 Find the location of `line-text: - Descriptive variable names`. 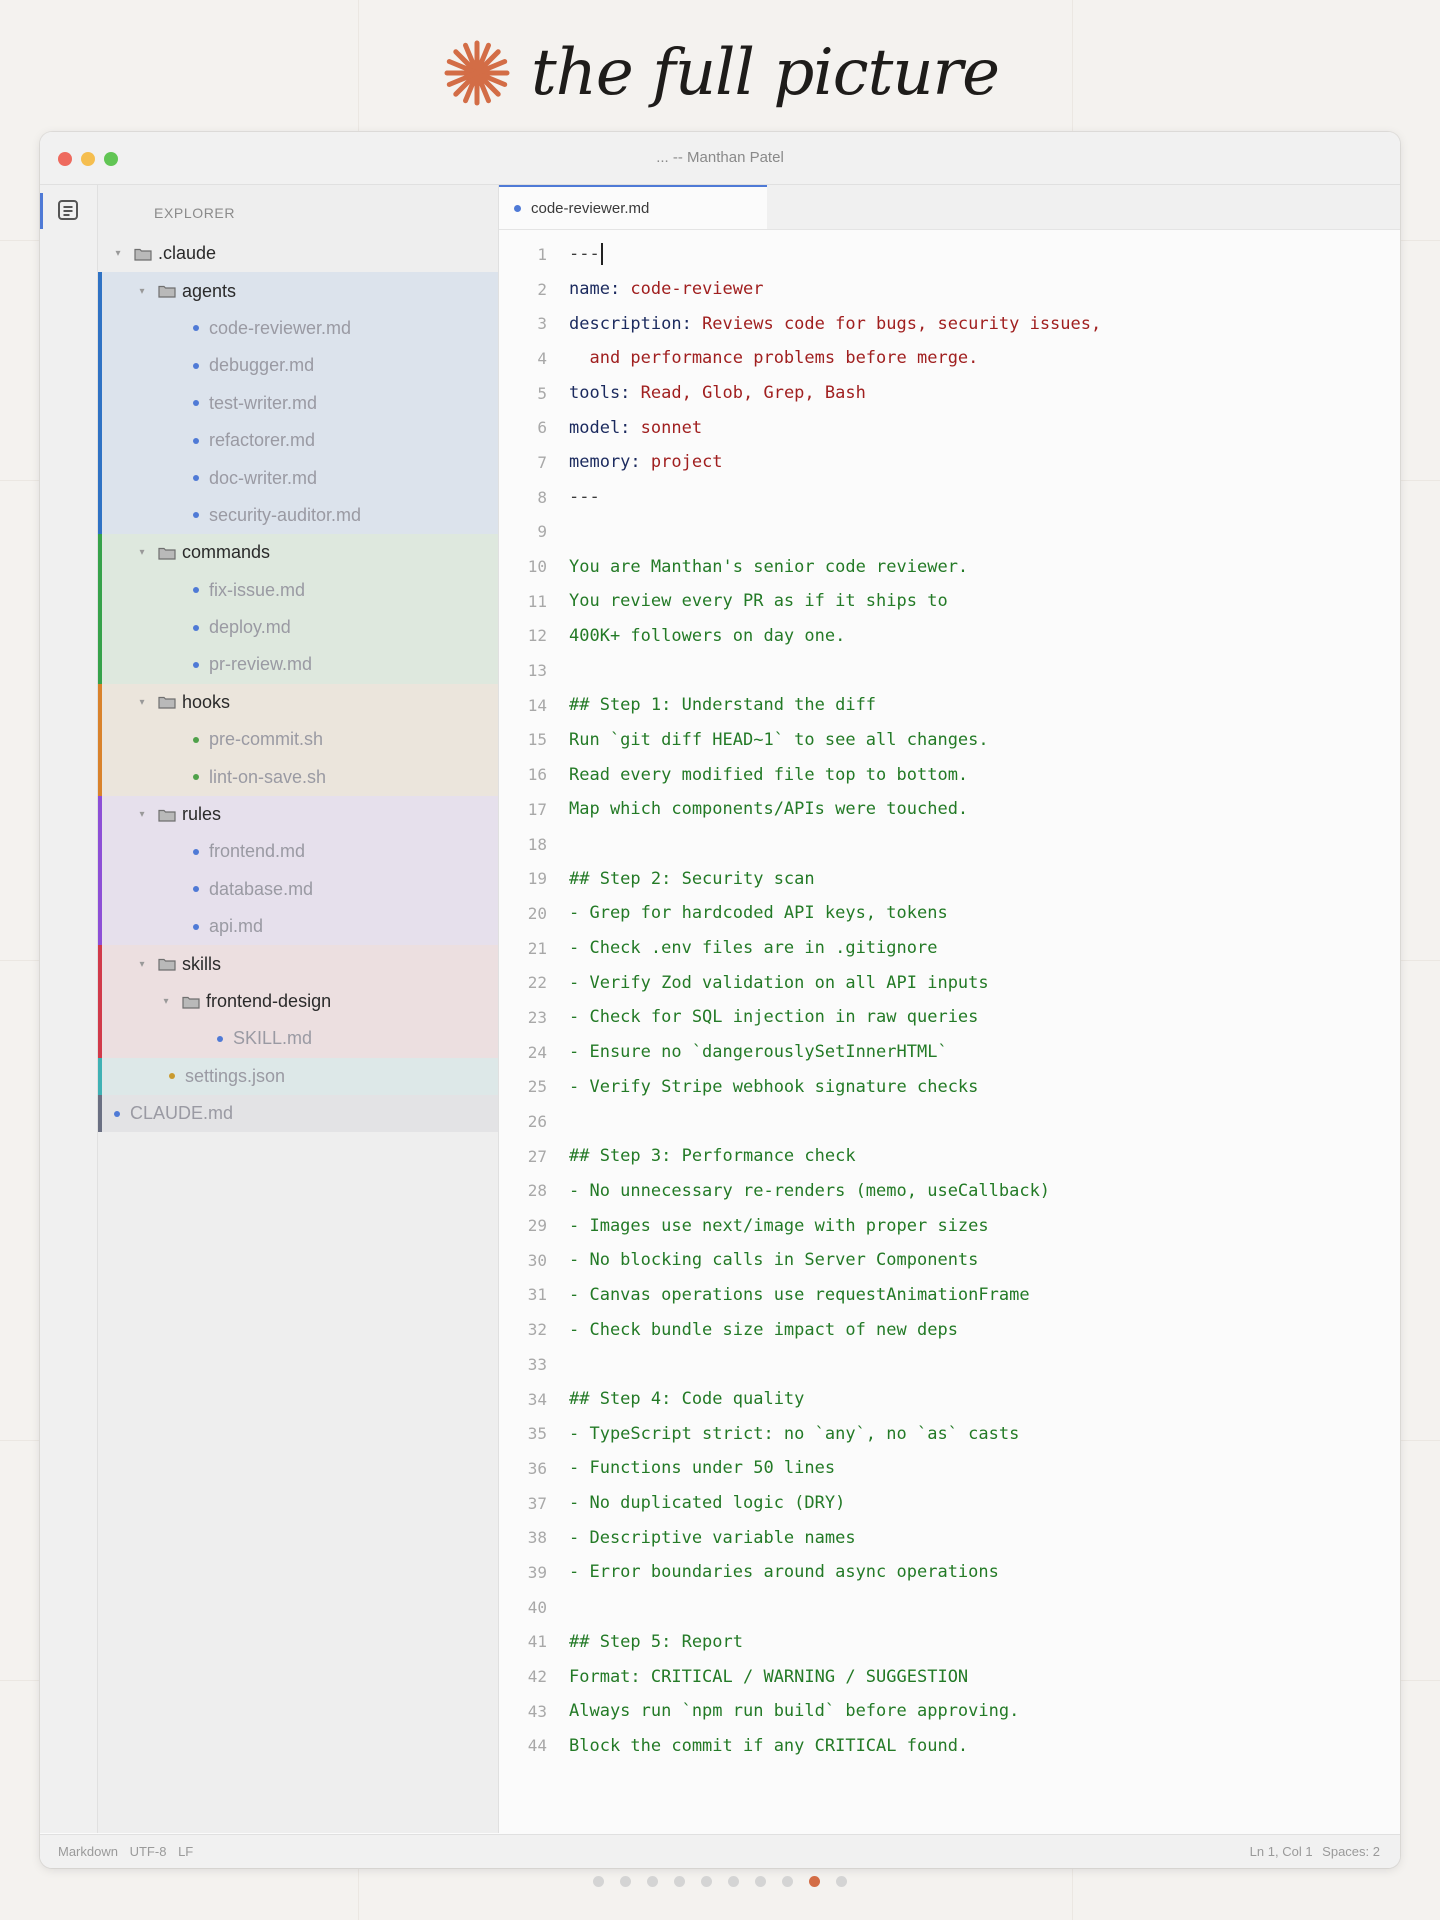

line-text: - Descriptive variable names is located at coordinates (712, 1538).